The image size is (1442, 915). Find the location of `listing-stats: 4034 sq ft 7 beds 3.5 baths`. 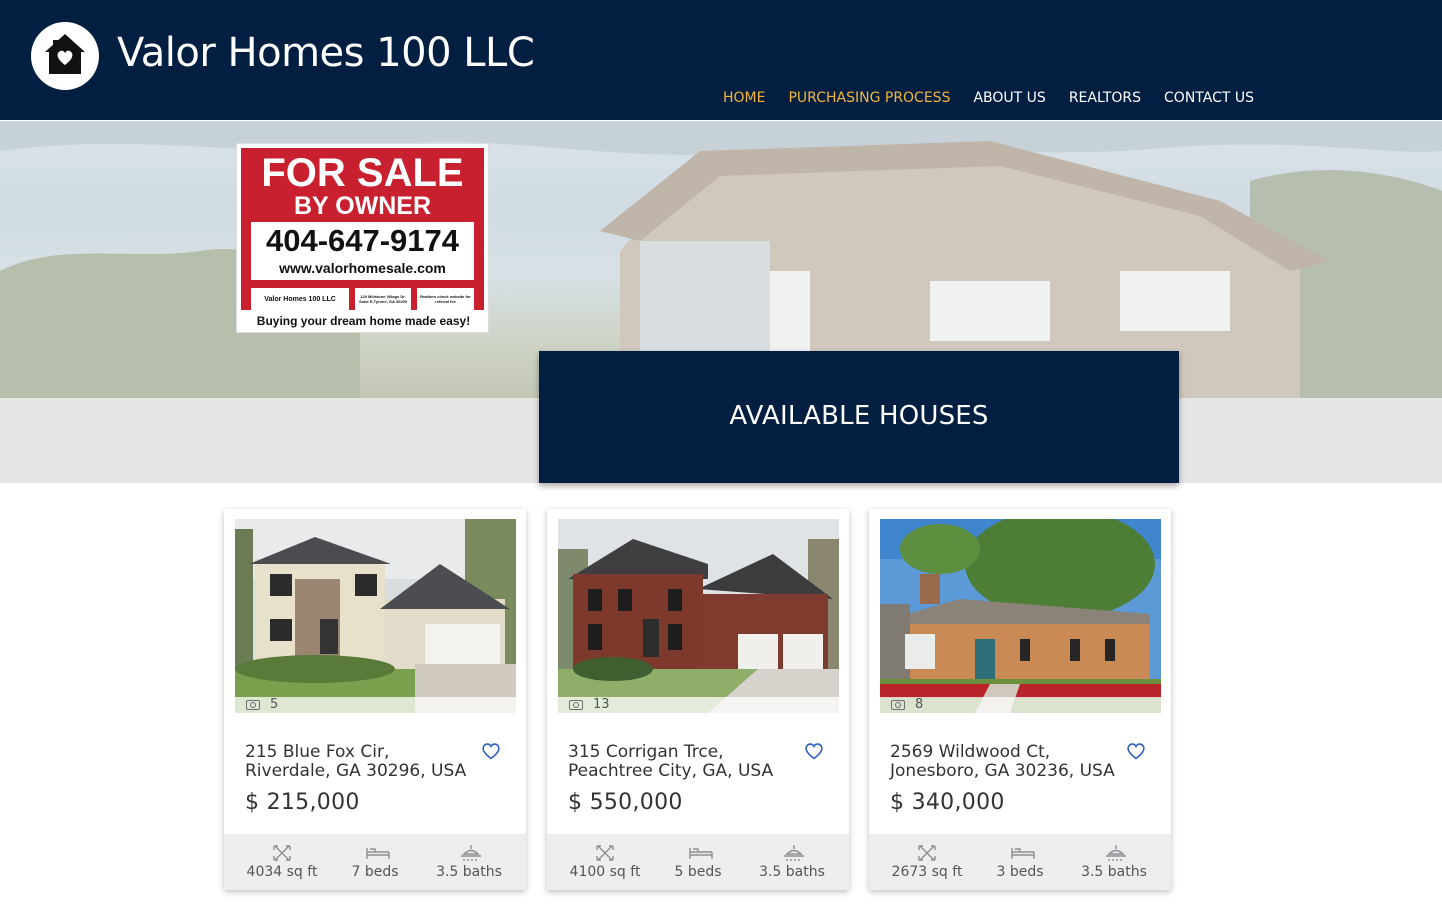

listing-stats: 4034 sq ft 7 beds 3.5 baths is located at coordinates (375, 862).